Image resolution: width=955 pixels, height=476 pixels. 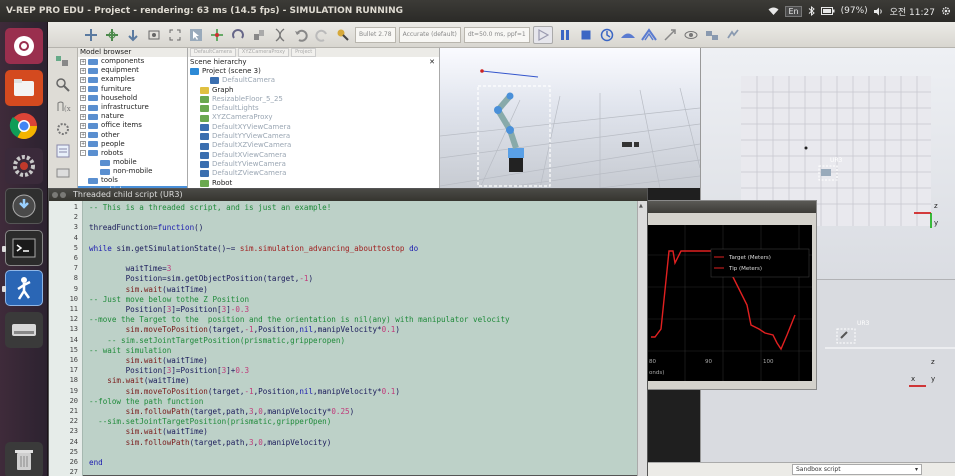 I want to click on bluetooth-icon, so click(x=811, y=11).